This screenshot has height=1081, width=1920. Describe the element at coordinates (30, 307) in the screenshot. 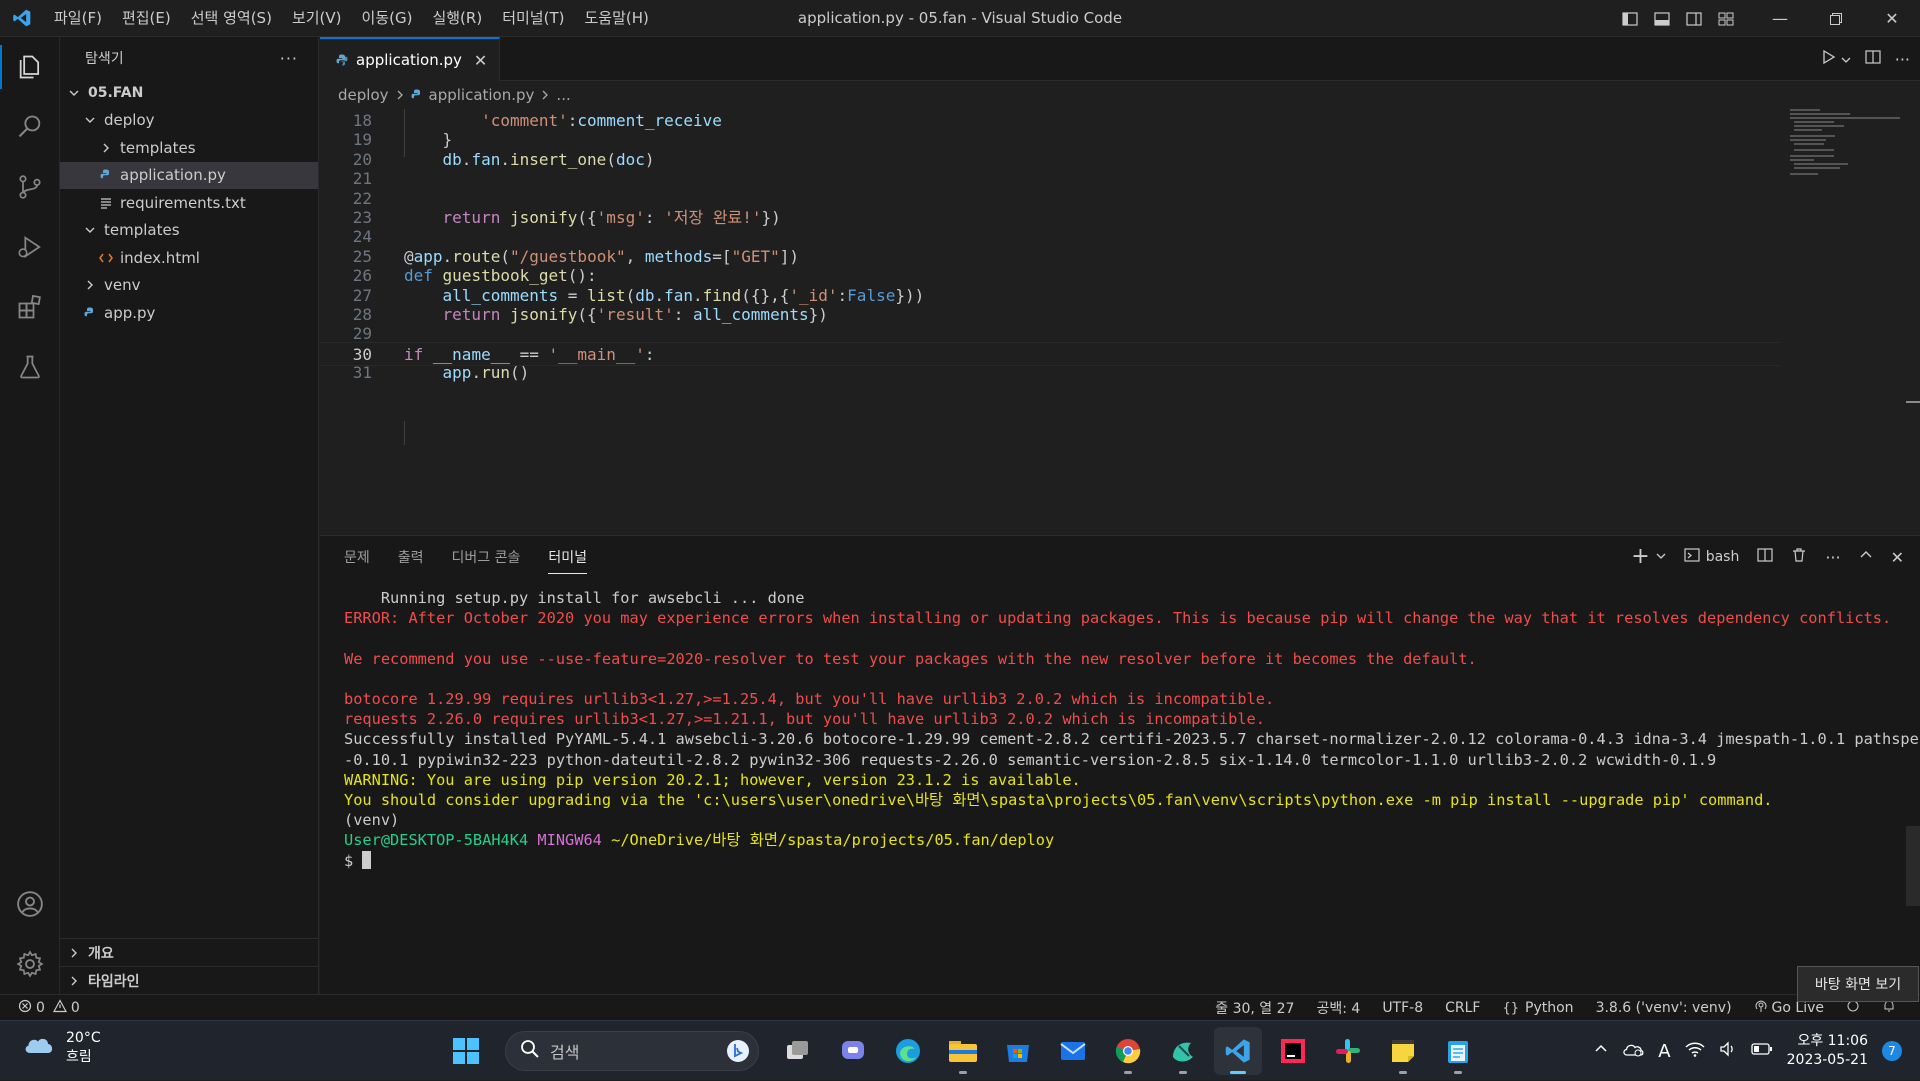

I see `extensions-icon` at that location.